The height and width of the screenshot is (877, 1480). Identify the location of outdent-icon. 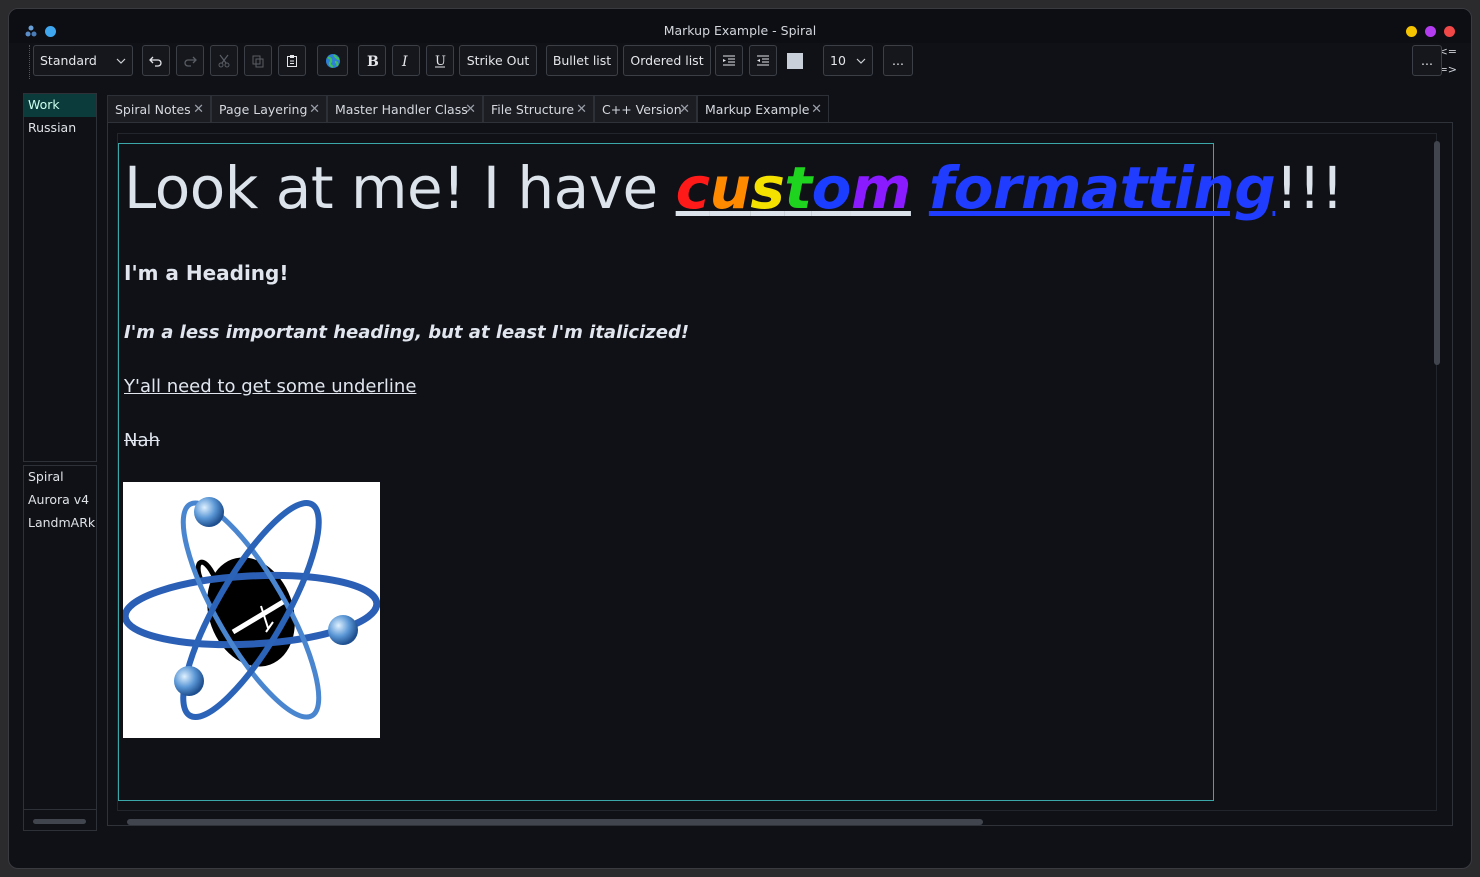
(763, 60).